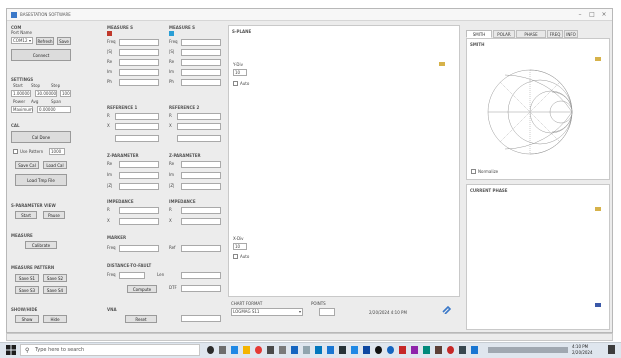  I want to click on app-icon-q, so click(462, 350).